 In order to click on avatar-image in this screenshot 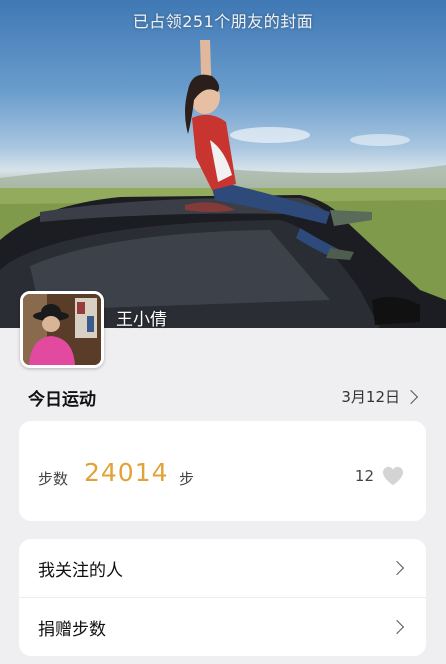, I will do `click(62, 329)`.